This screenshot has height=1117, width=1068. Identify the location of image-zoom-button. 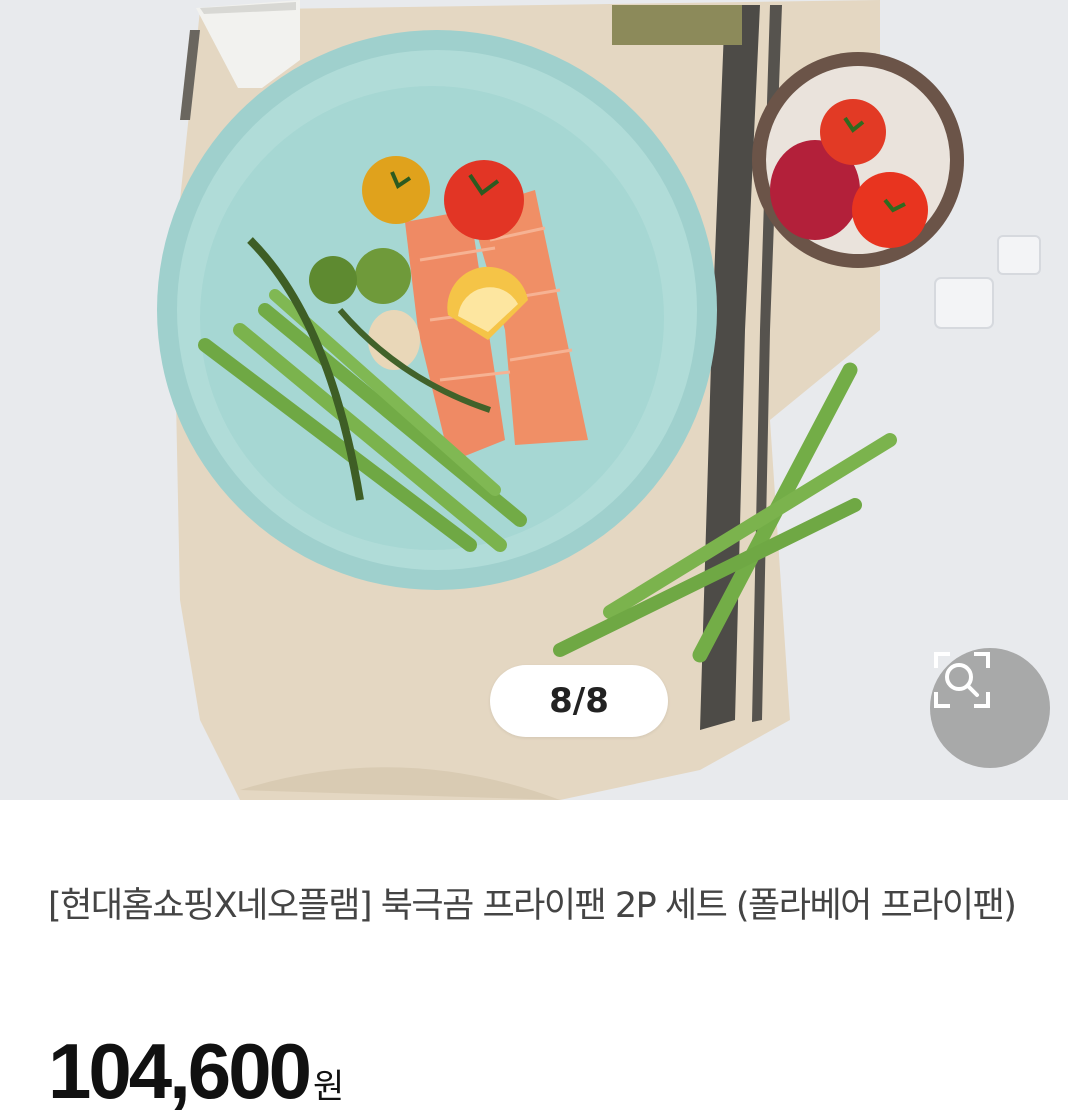
(990, 708).